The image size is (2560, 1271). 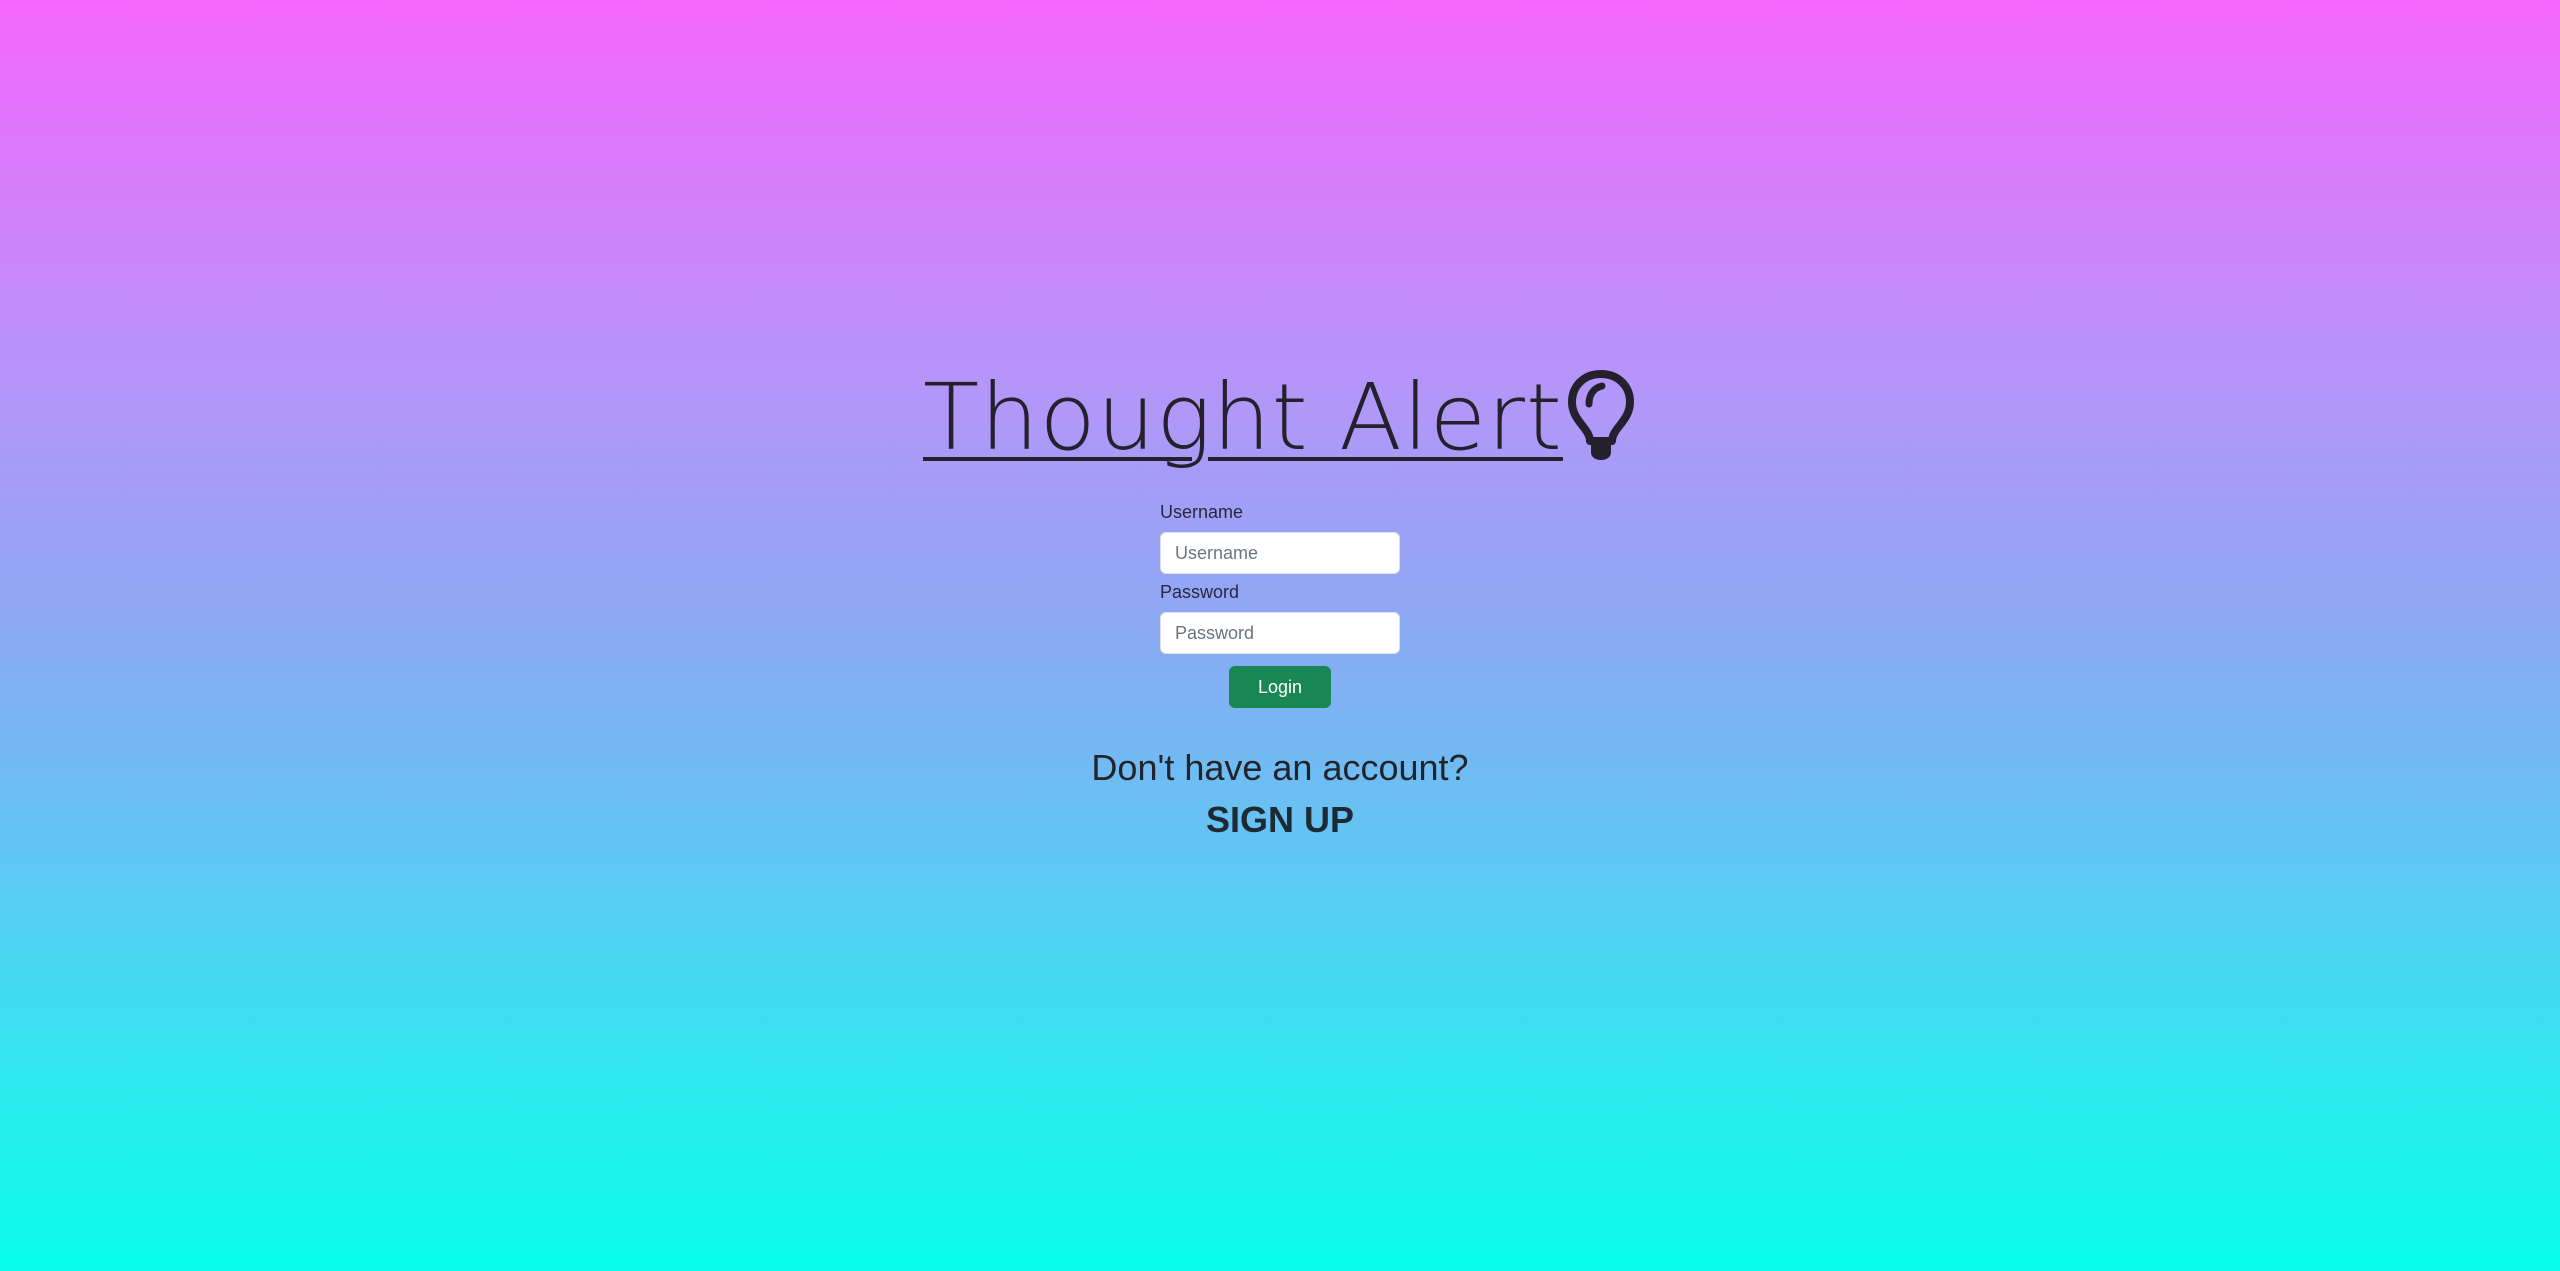 I want to click on lightbulb-icon, so click(x=1601, y=416).